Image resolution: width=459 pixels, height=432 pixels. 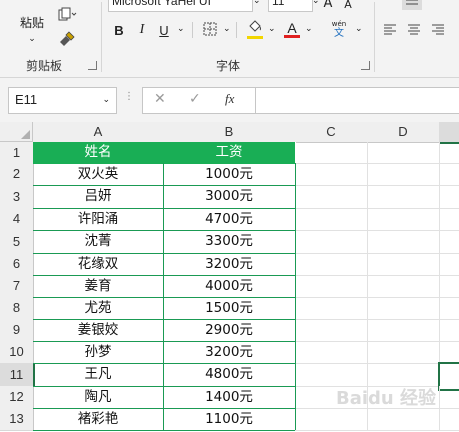 I want to click on table-cell: 姜银姣, so click(x=98, y=330).